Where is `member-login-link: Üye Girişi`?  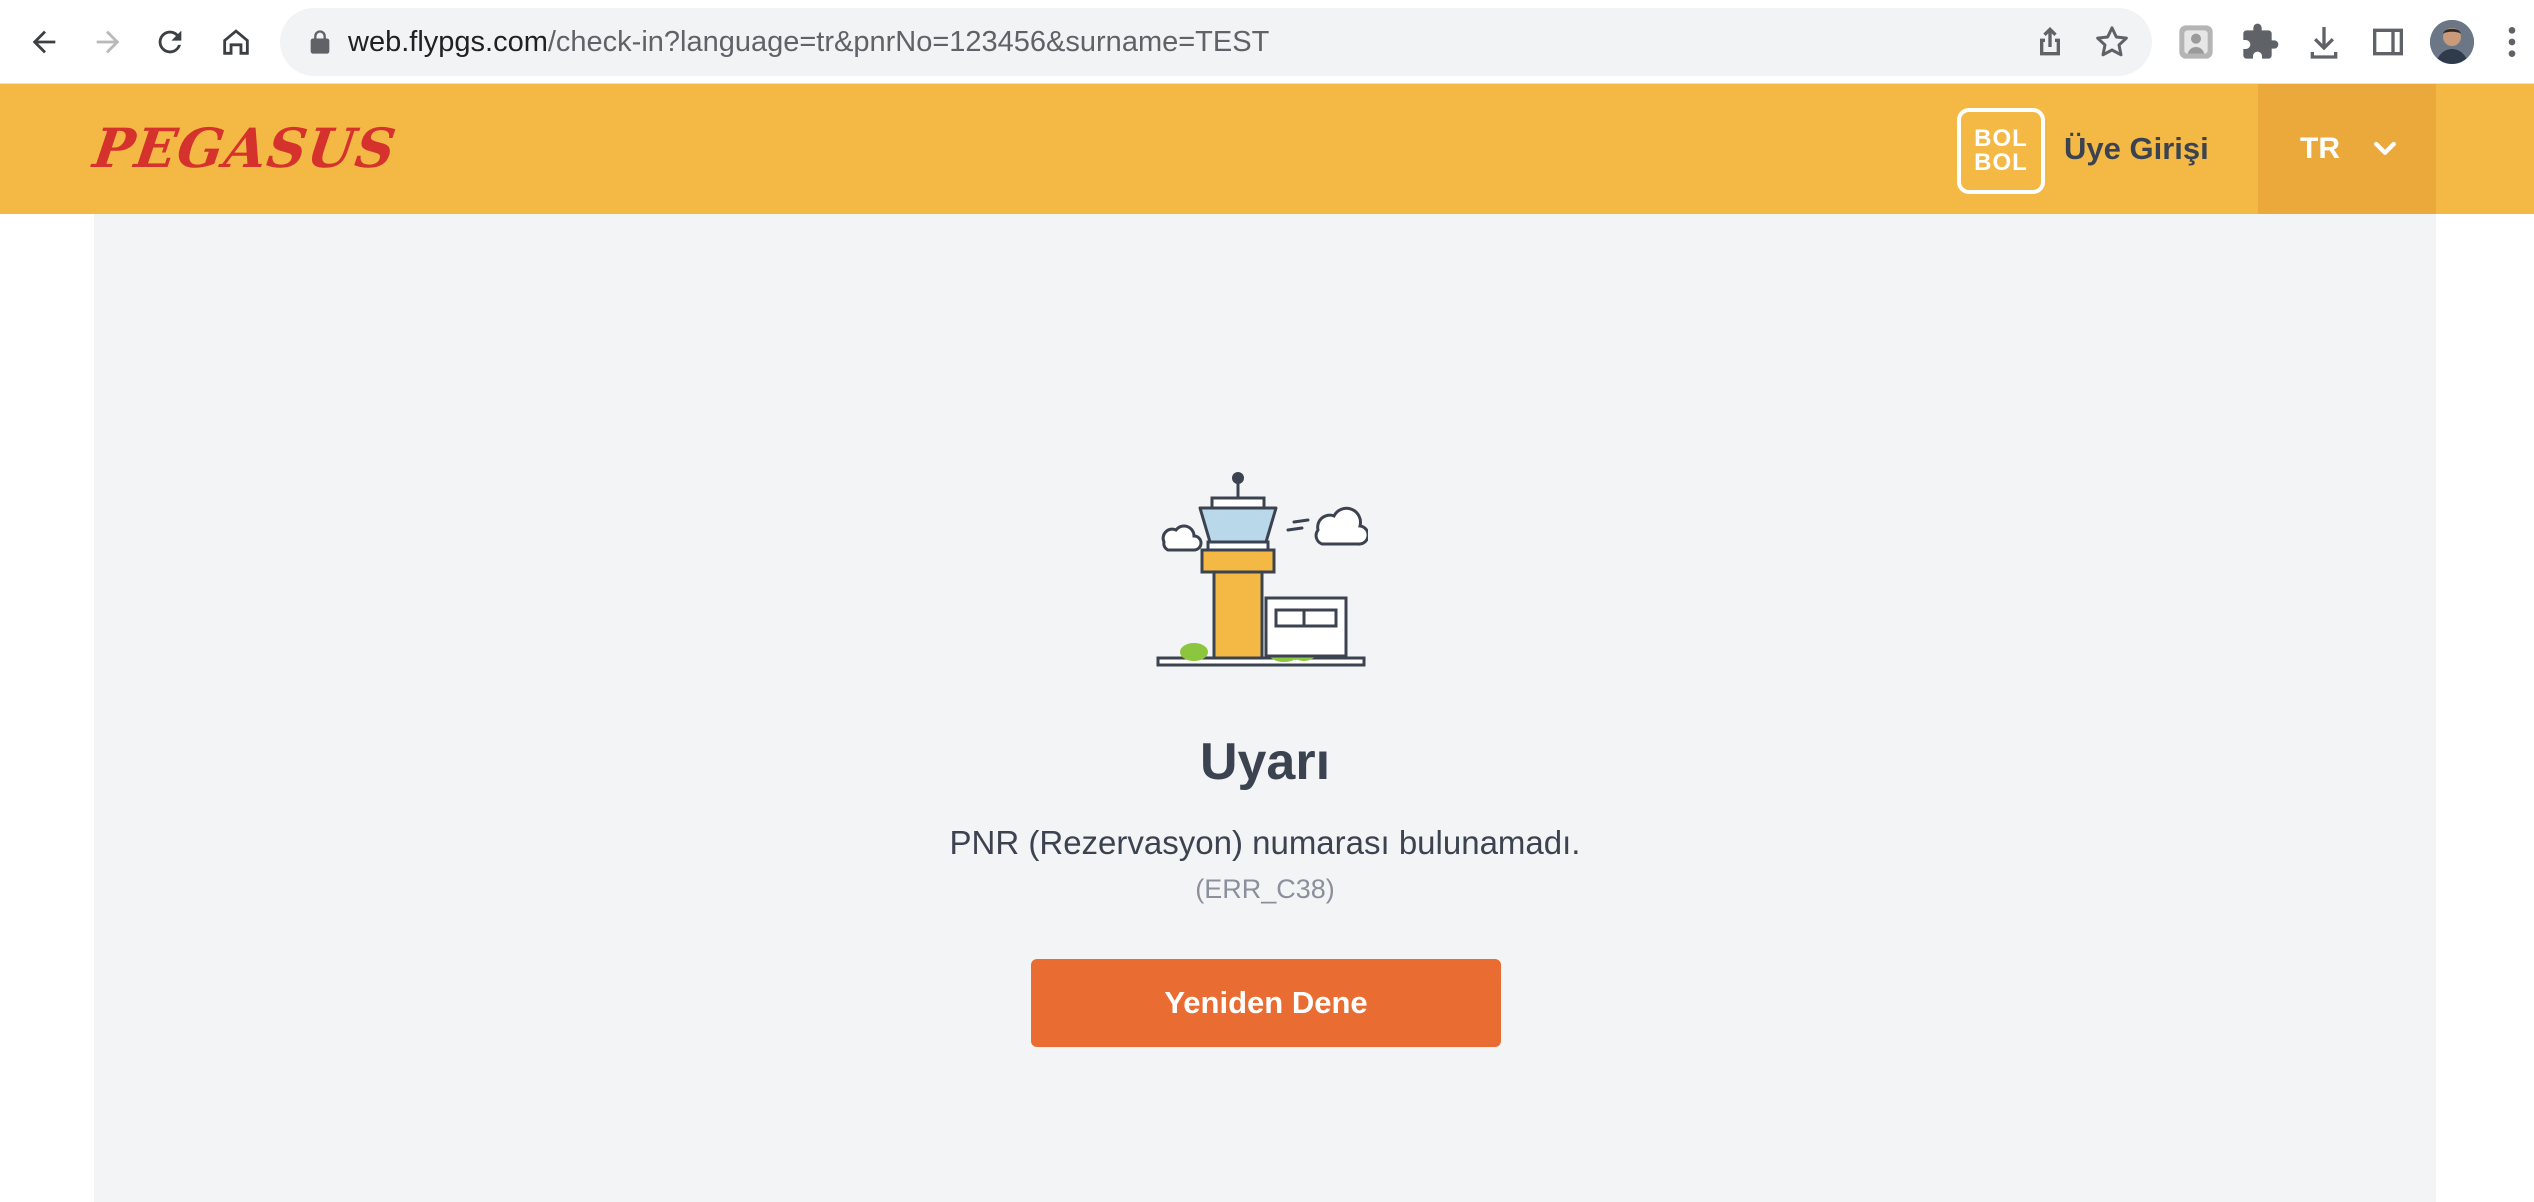 member-login-link: Üye Girişi is located at coordinates (2136, 149).